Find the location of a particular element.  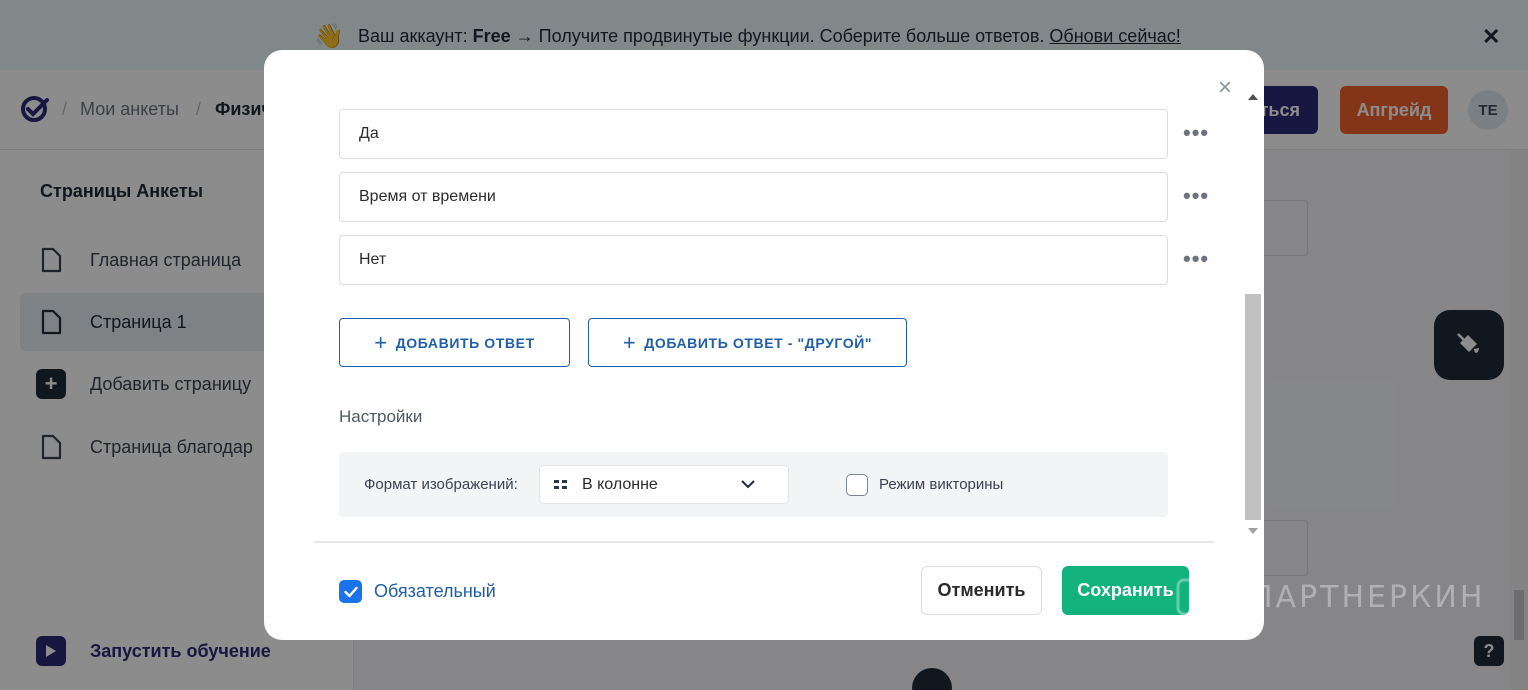

answer-input: Нет is located at coordinates (753, 260).